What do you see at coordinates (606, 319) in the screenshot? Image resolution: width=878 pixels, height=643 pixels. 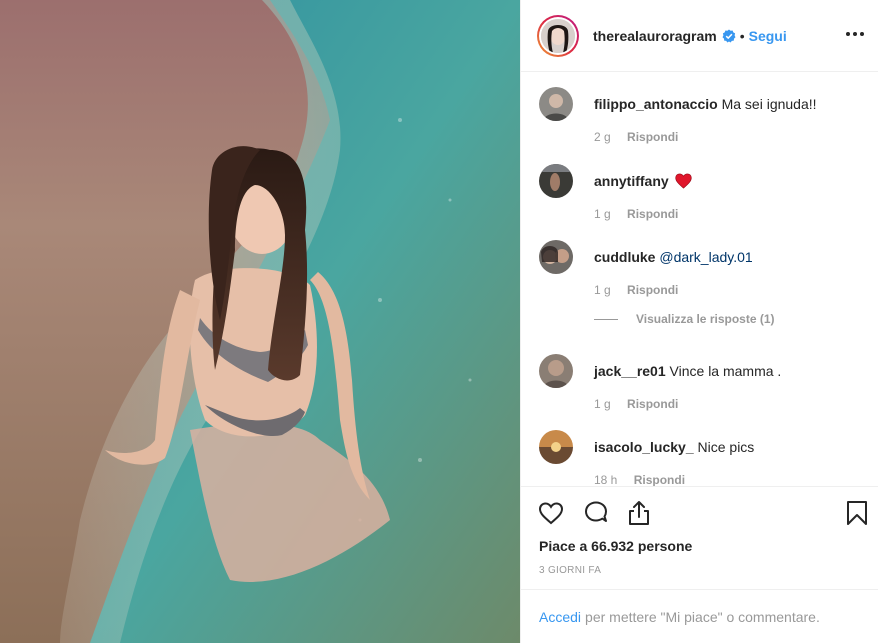 I see `replies-divider` at bounding box center [606, 319].